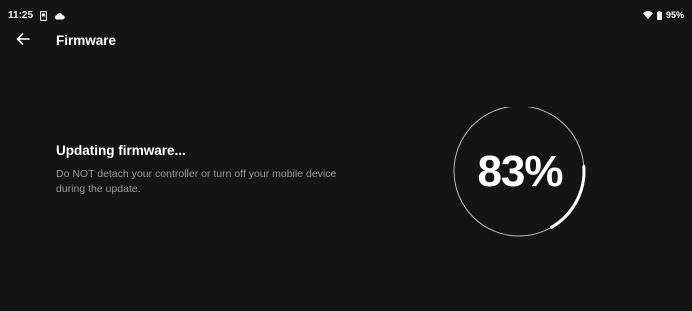 The height and width of the screenshot is (311, 692). I want to click on status-time: 11:25, so click(21, 15).